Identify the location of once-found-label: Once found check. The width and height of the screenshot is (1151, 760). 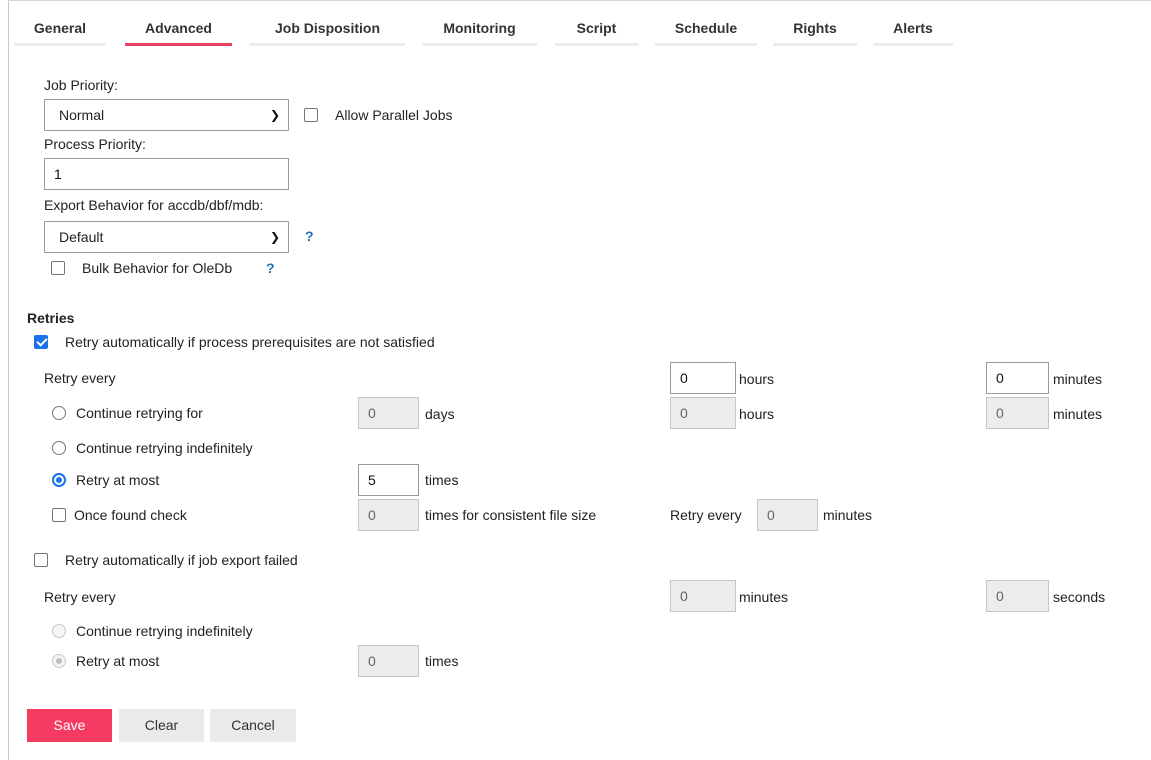
(130, 515).